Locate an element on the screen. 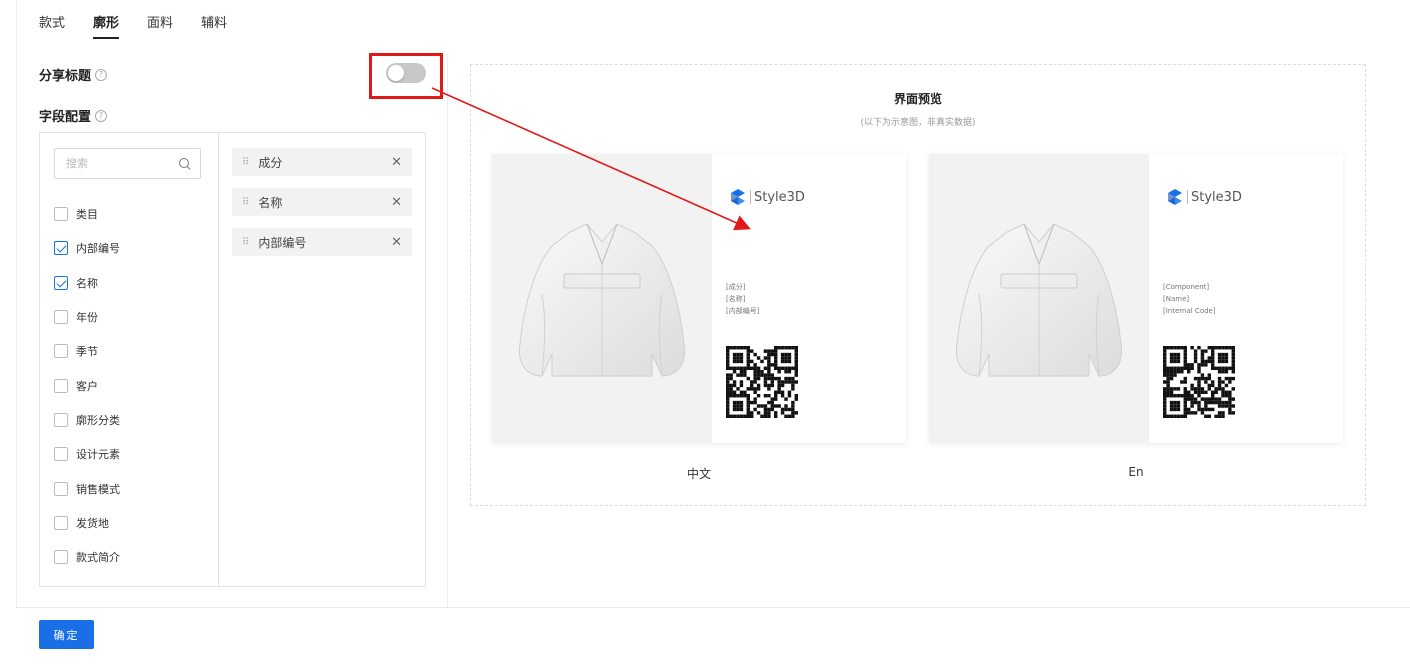 The width and height of the screenshot is (1410, 666). toggle-knob is located at coordinates (396, 73).